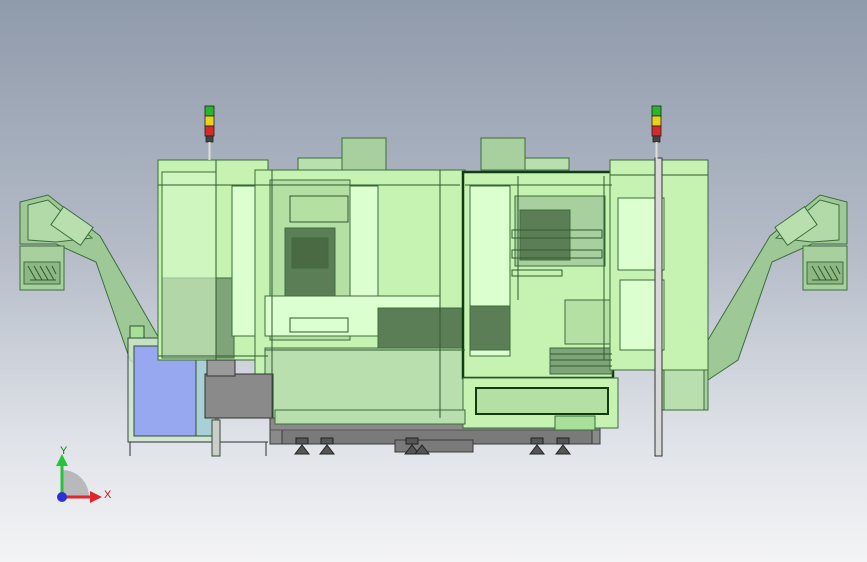 The width and height of the screenshot is (867, 562). Describe the element at coordinates (658, 307) in the screenshot. I see `right-support-column` at that location.